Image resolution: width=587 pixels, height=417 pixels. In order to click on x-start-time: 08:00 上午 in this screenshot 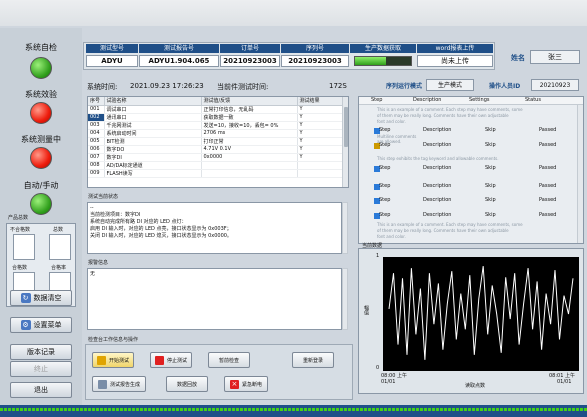, I will do `click(394, 376)`.